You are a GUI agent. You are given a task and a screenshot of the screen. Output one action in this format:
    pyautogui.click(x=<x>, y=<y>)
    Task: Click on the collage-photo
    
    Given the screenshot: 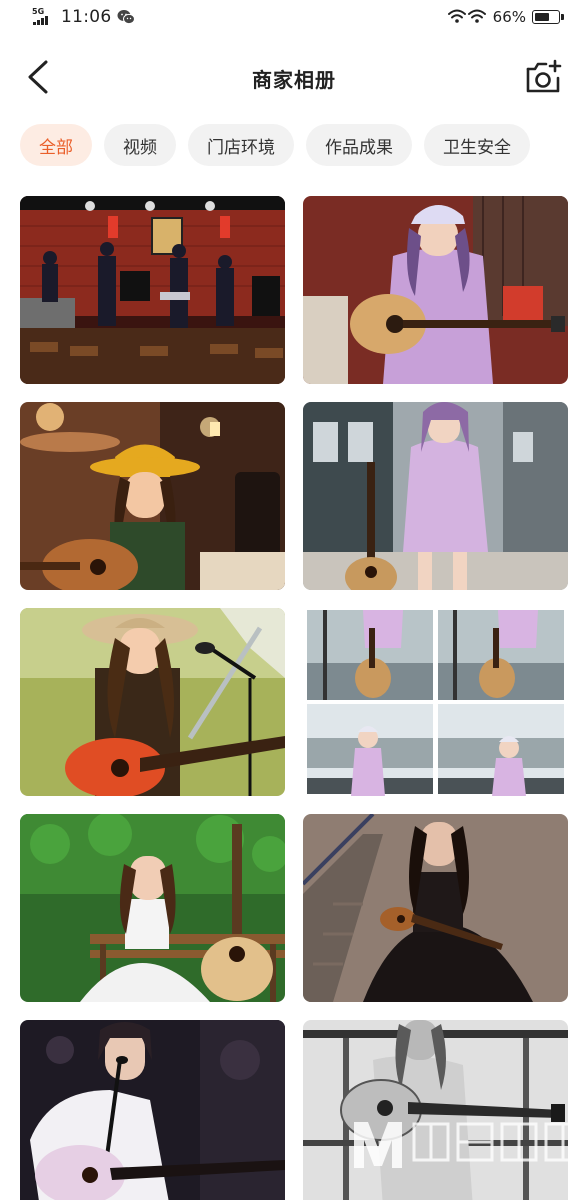 What is the action you would take?
    pyautogui.click(x=435, y=702)
    